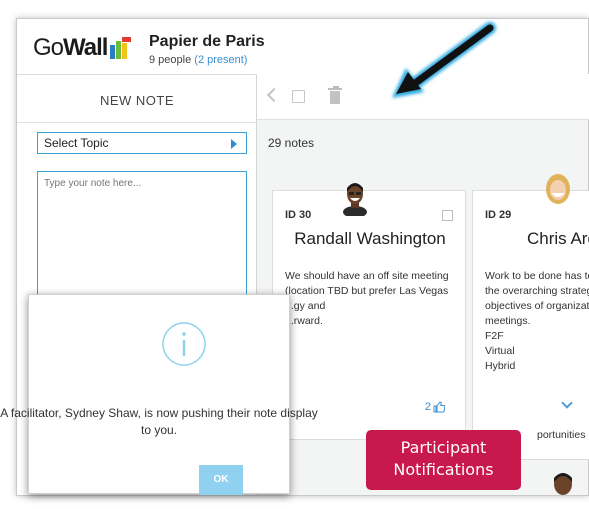 The image size is (589, 509). What do you see at coordinates (370, 238) in the screenshot?
I see `note-author: Randall Washington` at bounding box center [370, 238].